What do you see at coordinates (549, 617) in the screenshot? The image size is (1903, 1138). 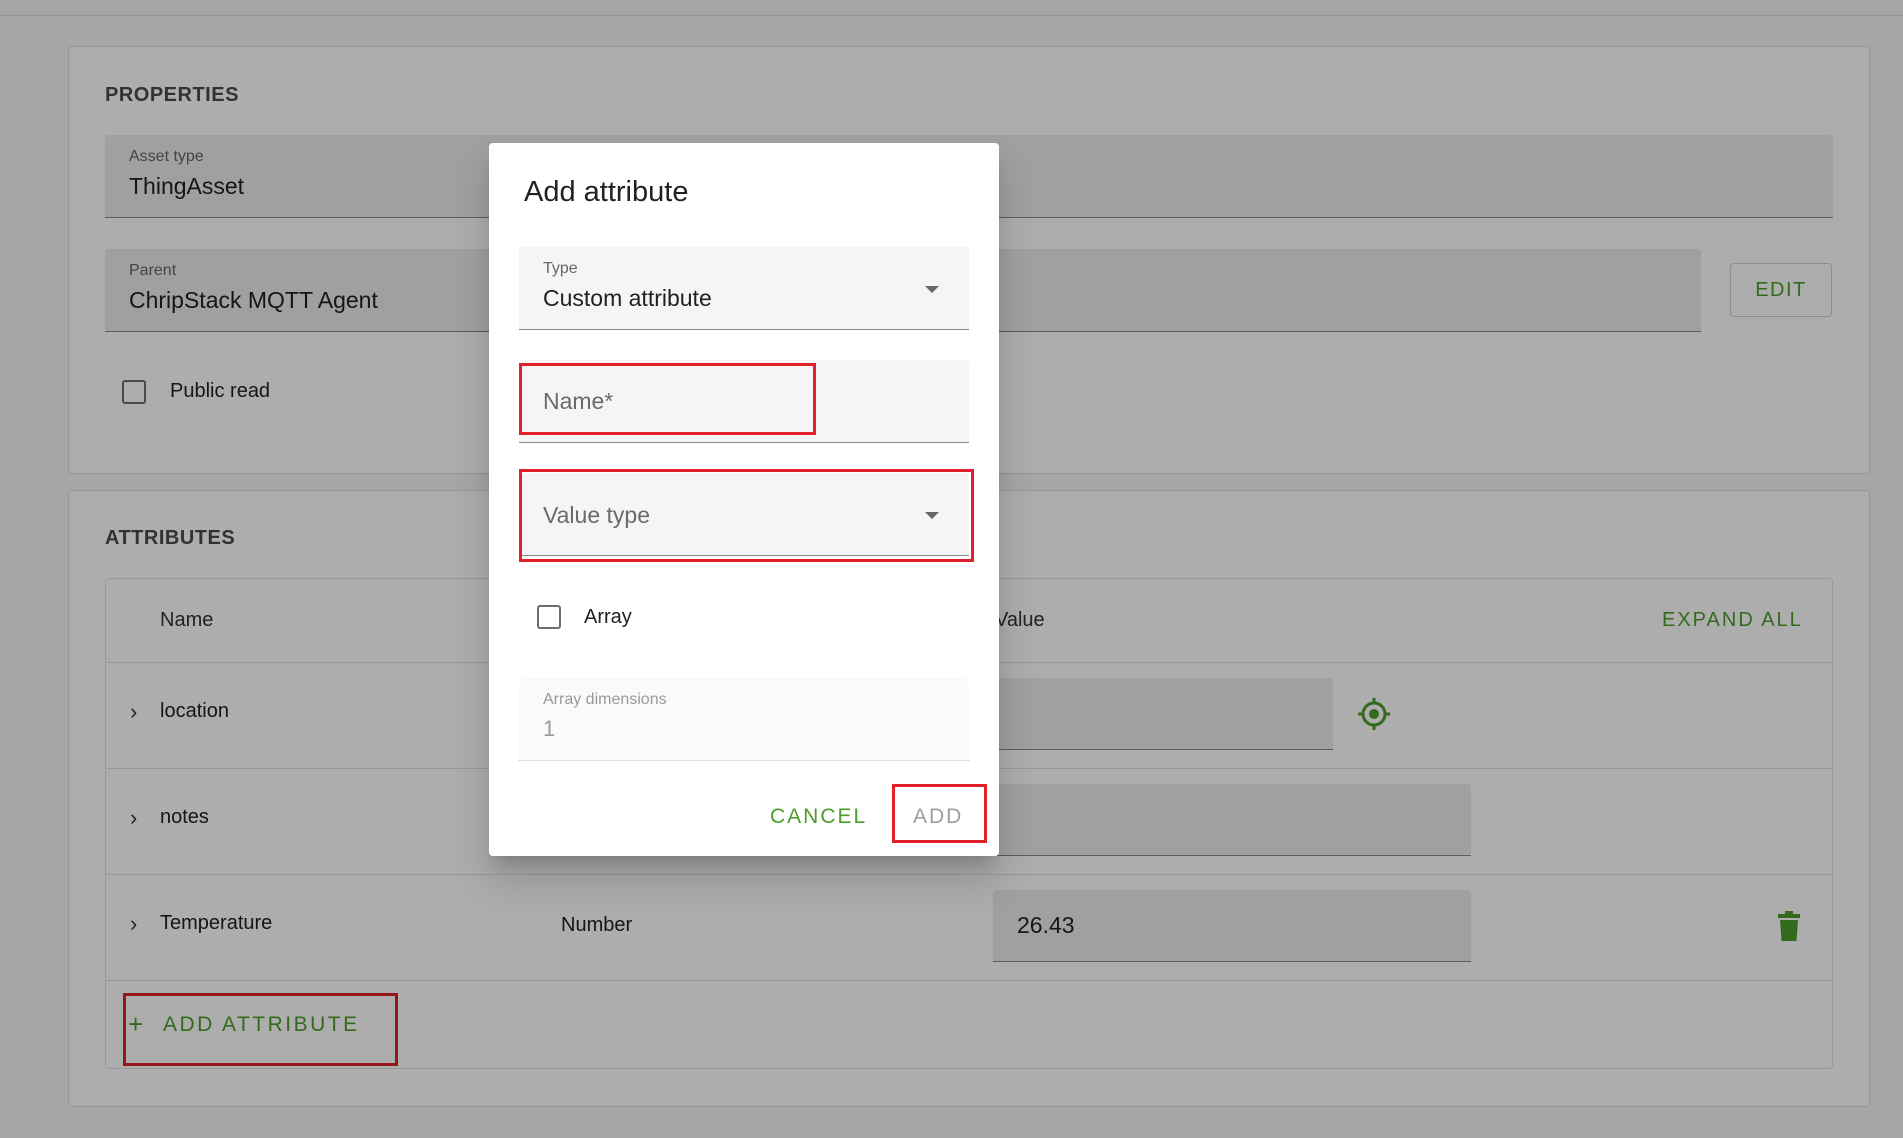 I see `array-checkbox` at bounding box center [549, 617].